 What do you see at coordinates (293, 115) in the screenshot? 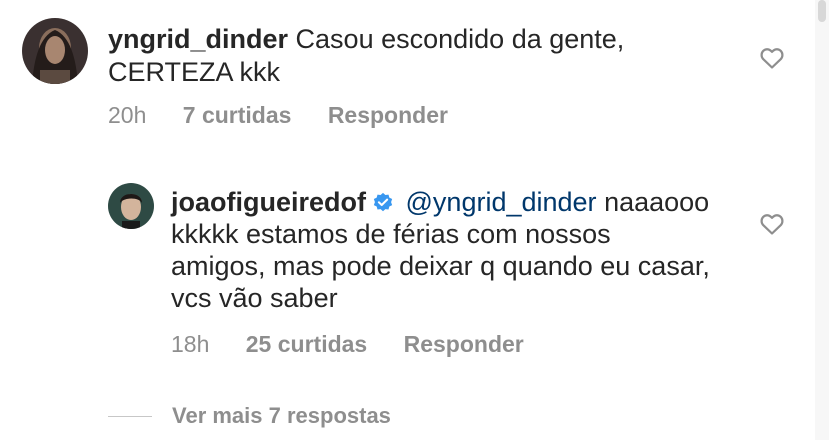
I see `comment-meta: 20h 7 curtidas Responder` at bounding box center [293, 115].